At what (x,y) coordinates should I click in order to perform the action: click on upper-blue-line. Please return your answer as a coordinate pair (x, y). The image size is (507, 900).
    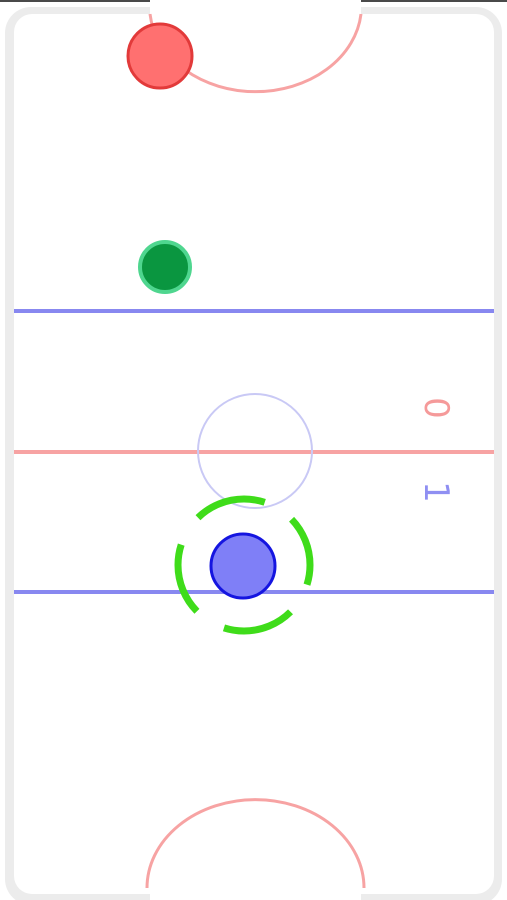
    Looking at the image, I should click on (254, 311).